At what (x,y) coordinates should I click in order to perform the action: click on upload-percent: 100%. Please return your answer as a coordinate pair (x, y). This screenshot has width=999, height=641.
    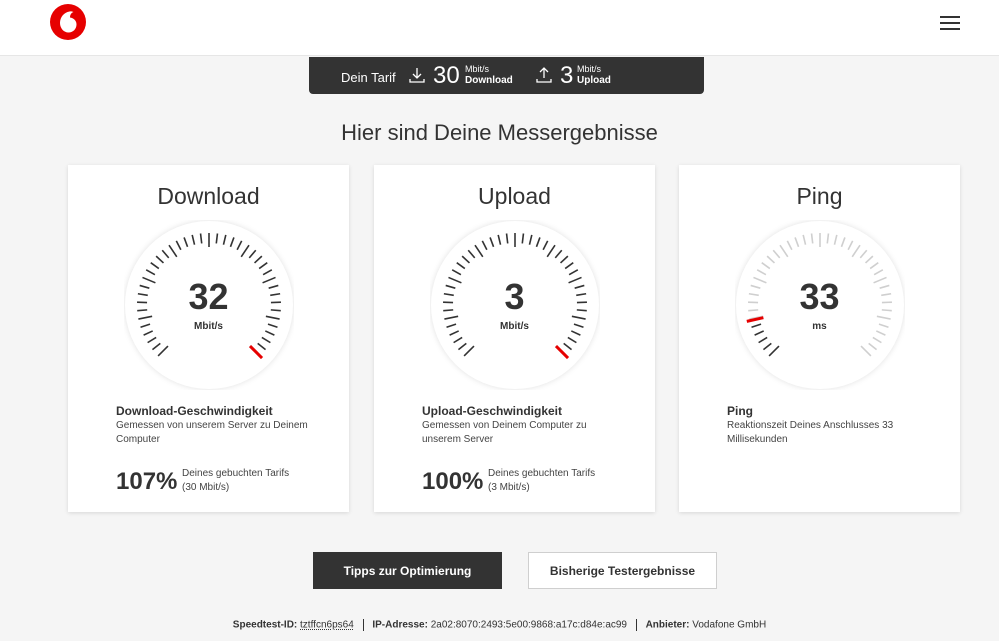
    Looking at the image, I should click on (453, 481).